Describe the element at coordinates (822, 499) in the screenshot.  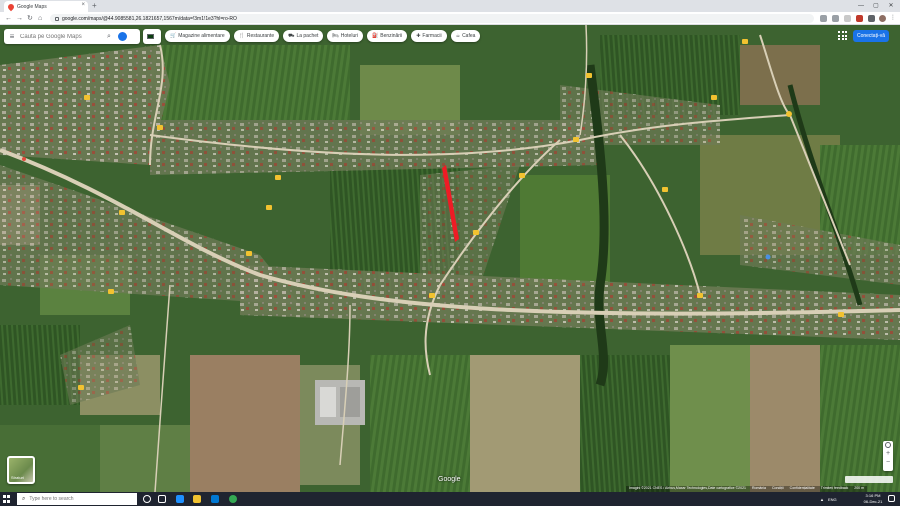
I see `network-icon: ▲` at that location.